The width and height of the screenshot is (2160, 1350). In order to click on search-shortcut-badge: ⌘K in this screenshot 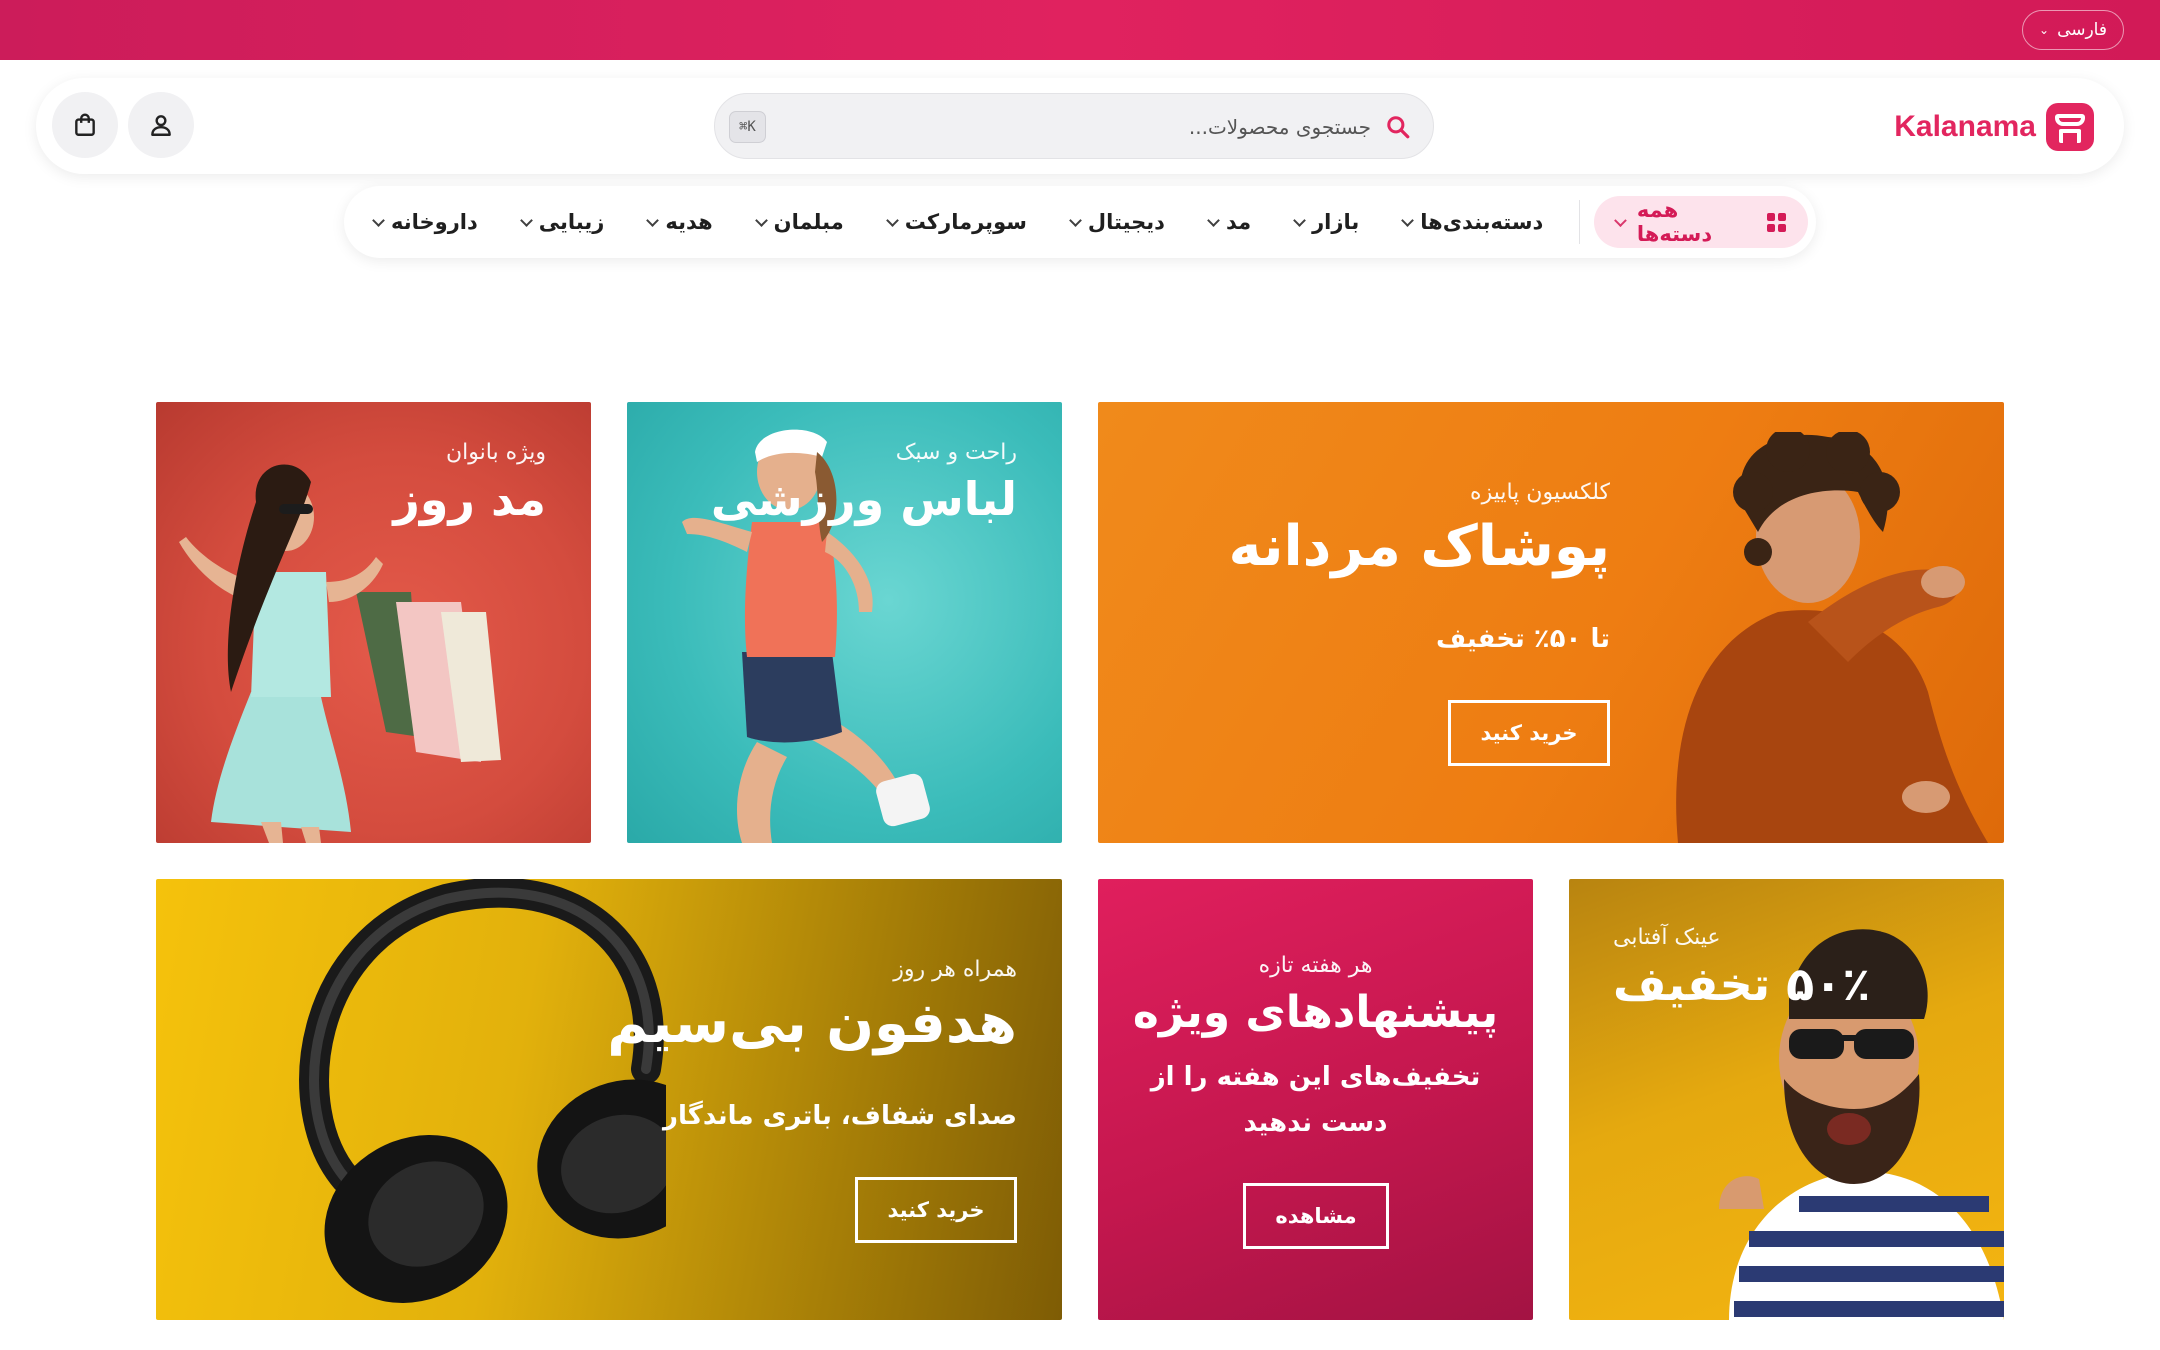, I will do `click(747, 127)`.